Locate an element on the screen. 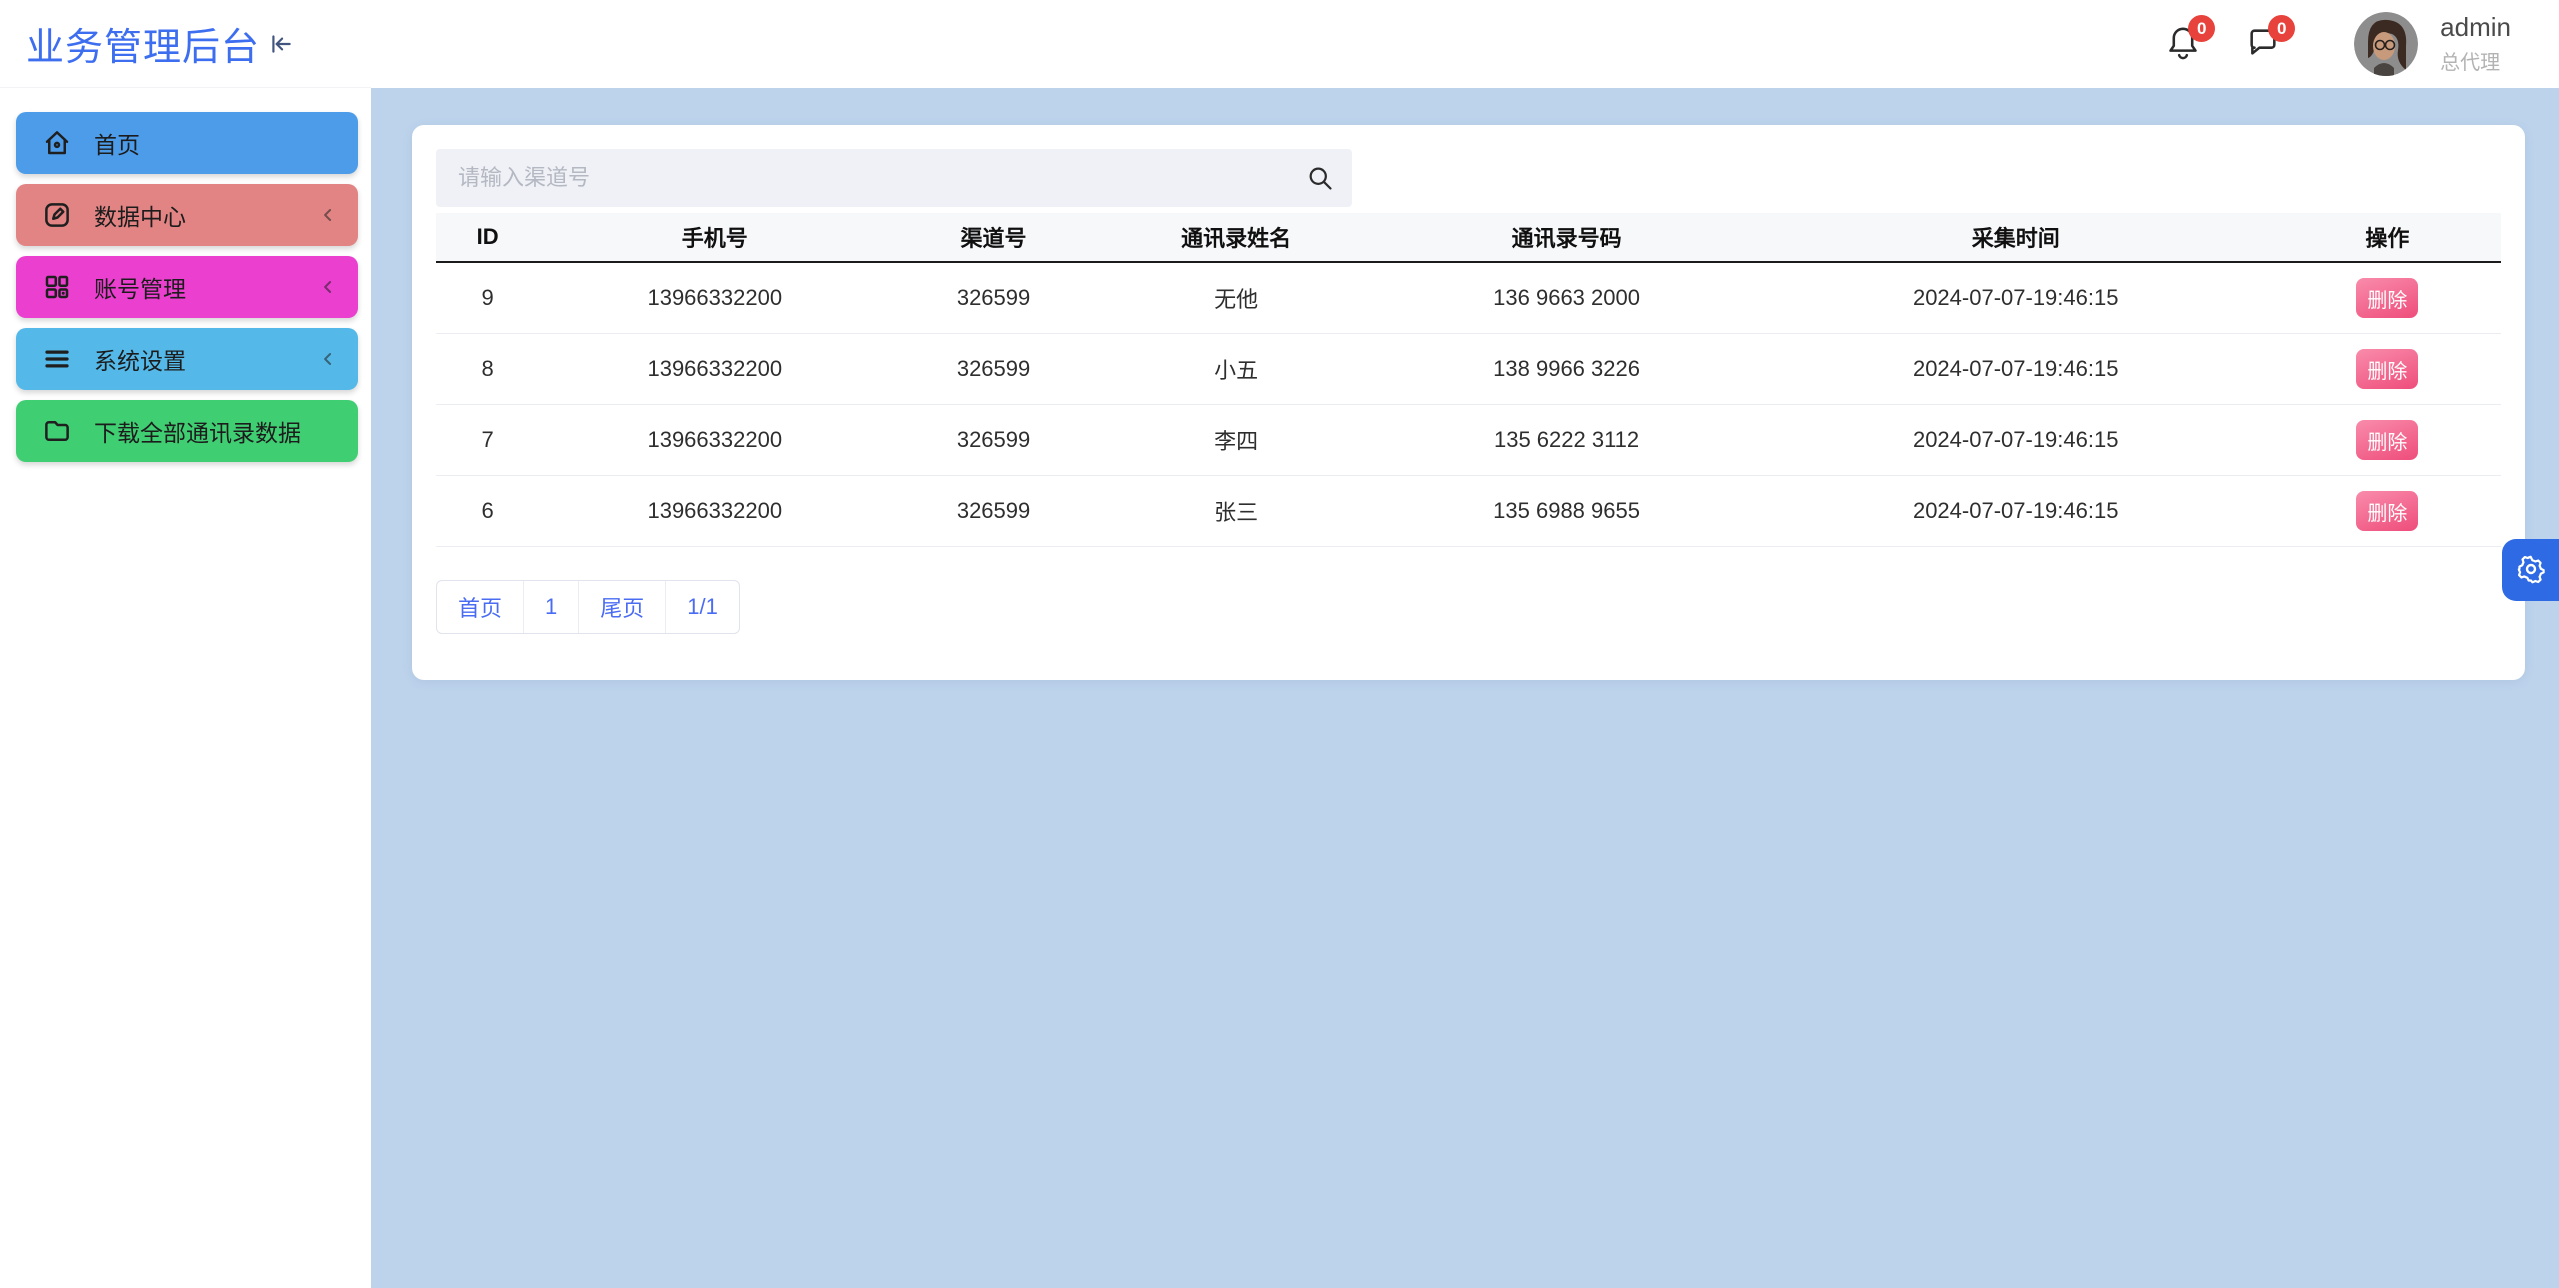 Image resolution: width=2559 pixels, height=1288 pixels. app-title: 业务管理后台 is located at coordinates (143, 48).